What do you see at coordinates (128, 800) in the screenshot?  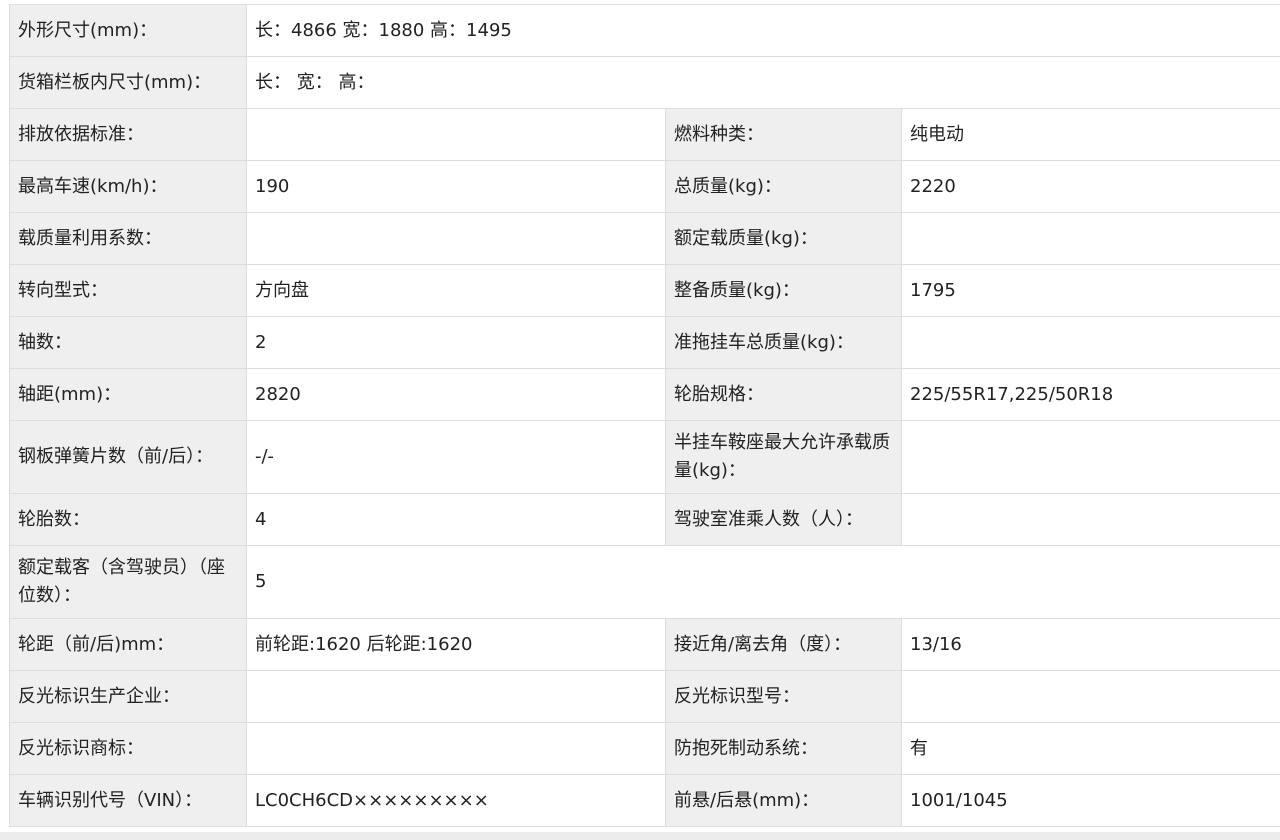 I see `spec-label: 车辆识别代号（VIN）：` at bounding box center [128, 800].